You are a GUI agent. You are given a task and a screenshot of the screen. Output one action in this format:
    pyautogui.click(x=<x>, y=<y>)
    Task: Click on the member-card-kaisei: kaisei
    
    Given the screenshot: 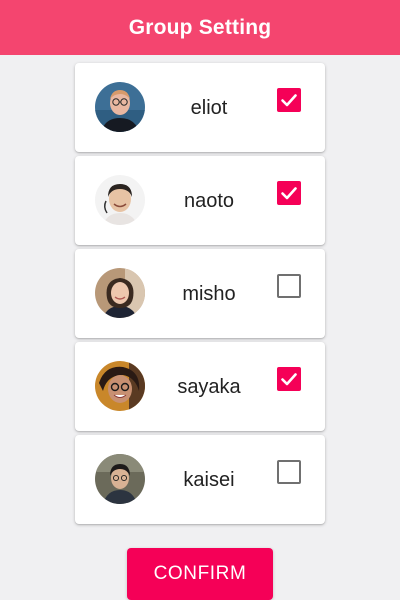 What is the action you would take?
    pyautogui.click(x=200, y=479)
    